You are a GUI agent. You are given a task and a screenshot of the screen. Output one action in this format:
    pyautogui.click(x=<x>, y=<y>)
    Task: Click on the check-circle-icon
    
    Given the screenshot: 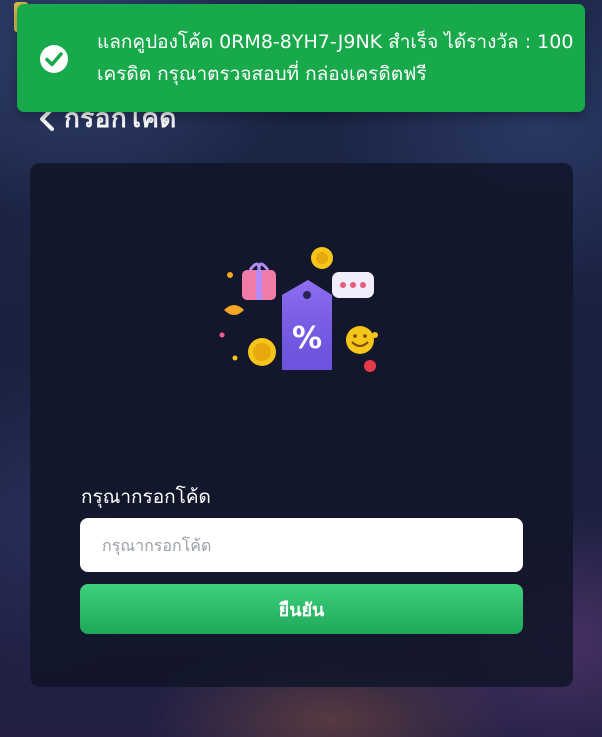 What is the action you would take?
    pyautogui.click(x=54, y=59)
    